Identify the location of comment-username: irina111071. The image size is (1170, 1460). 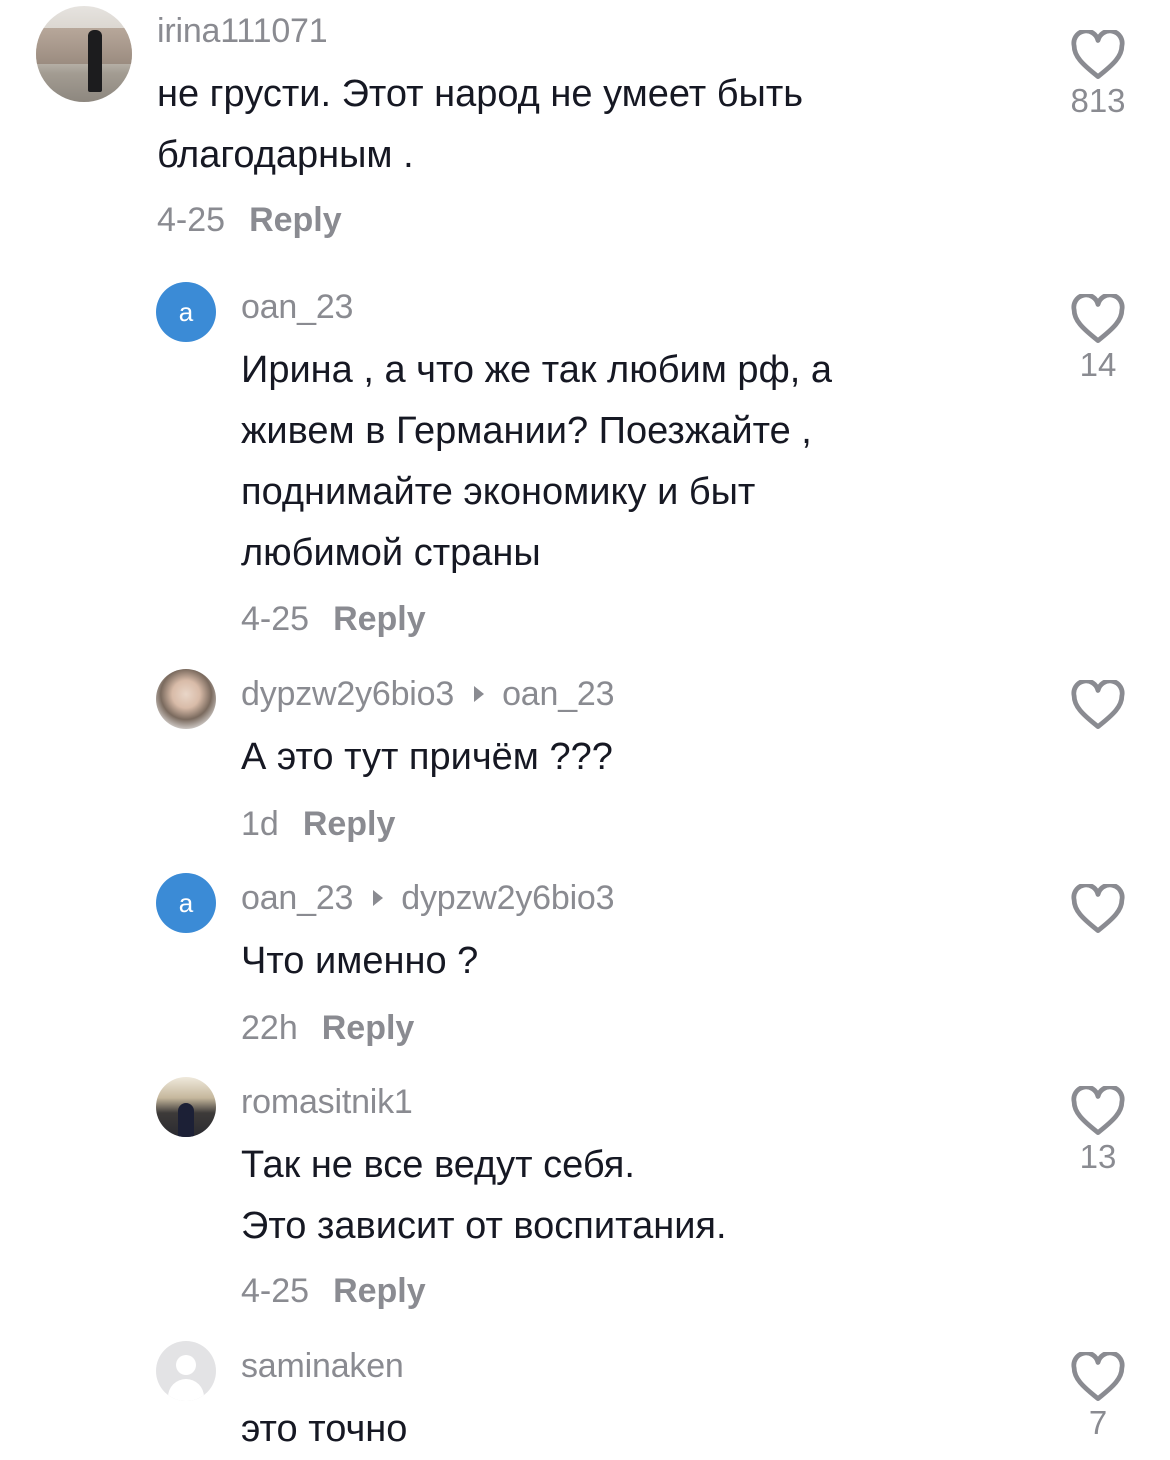
(242, 31).